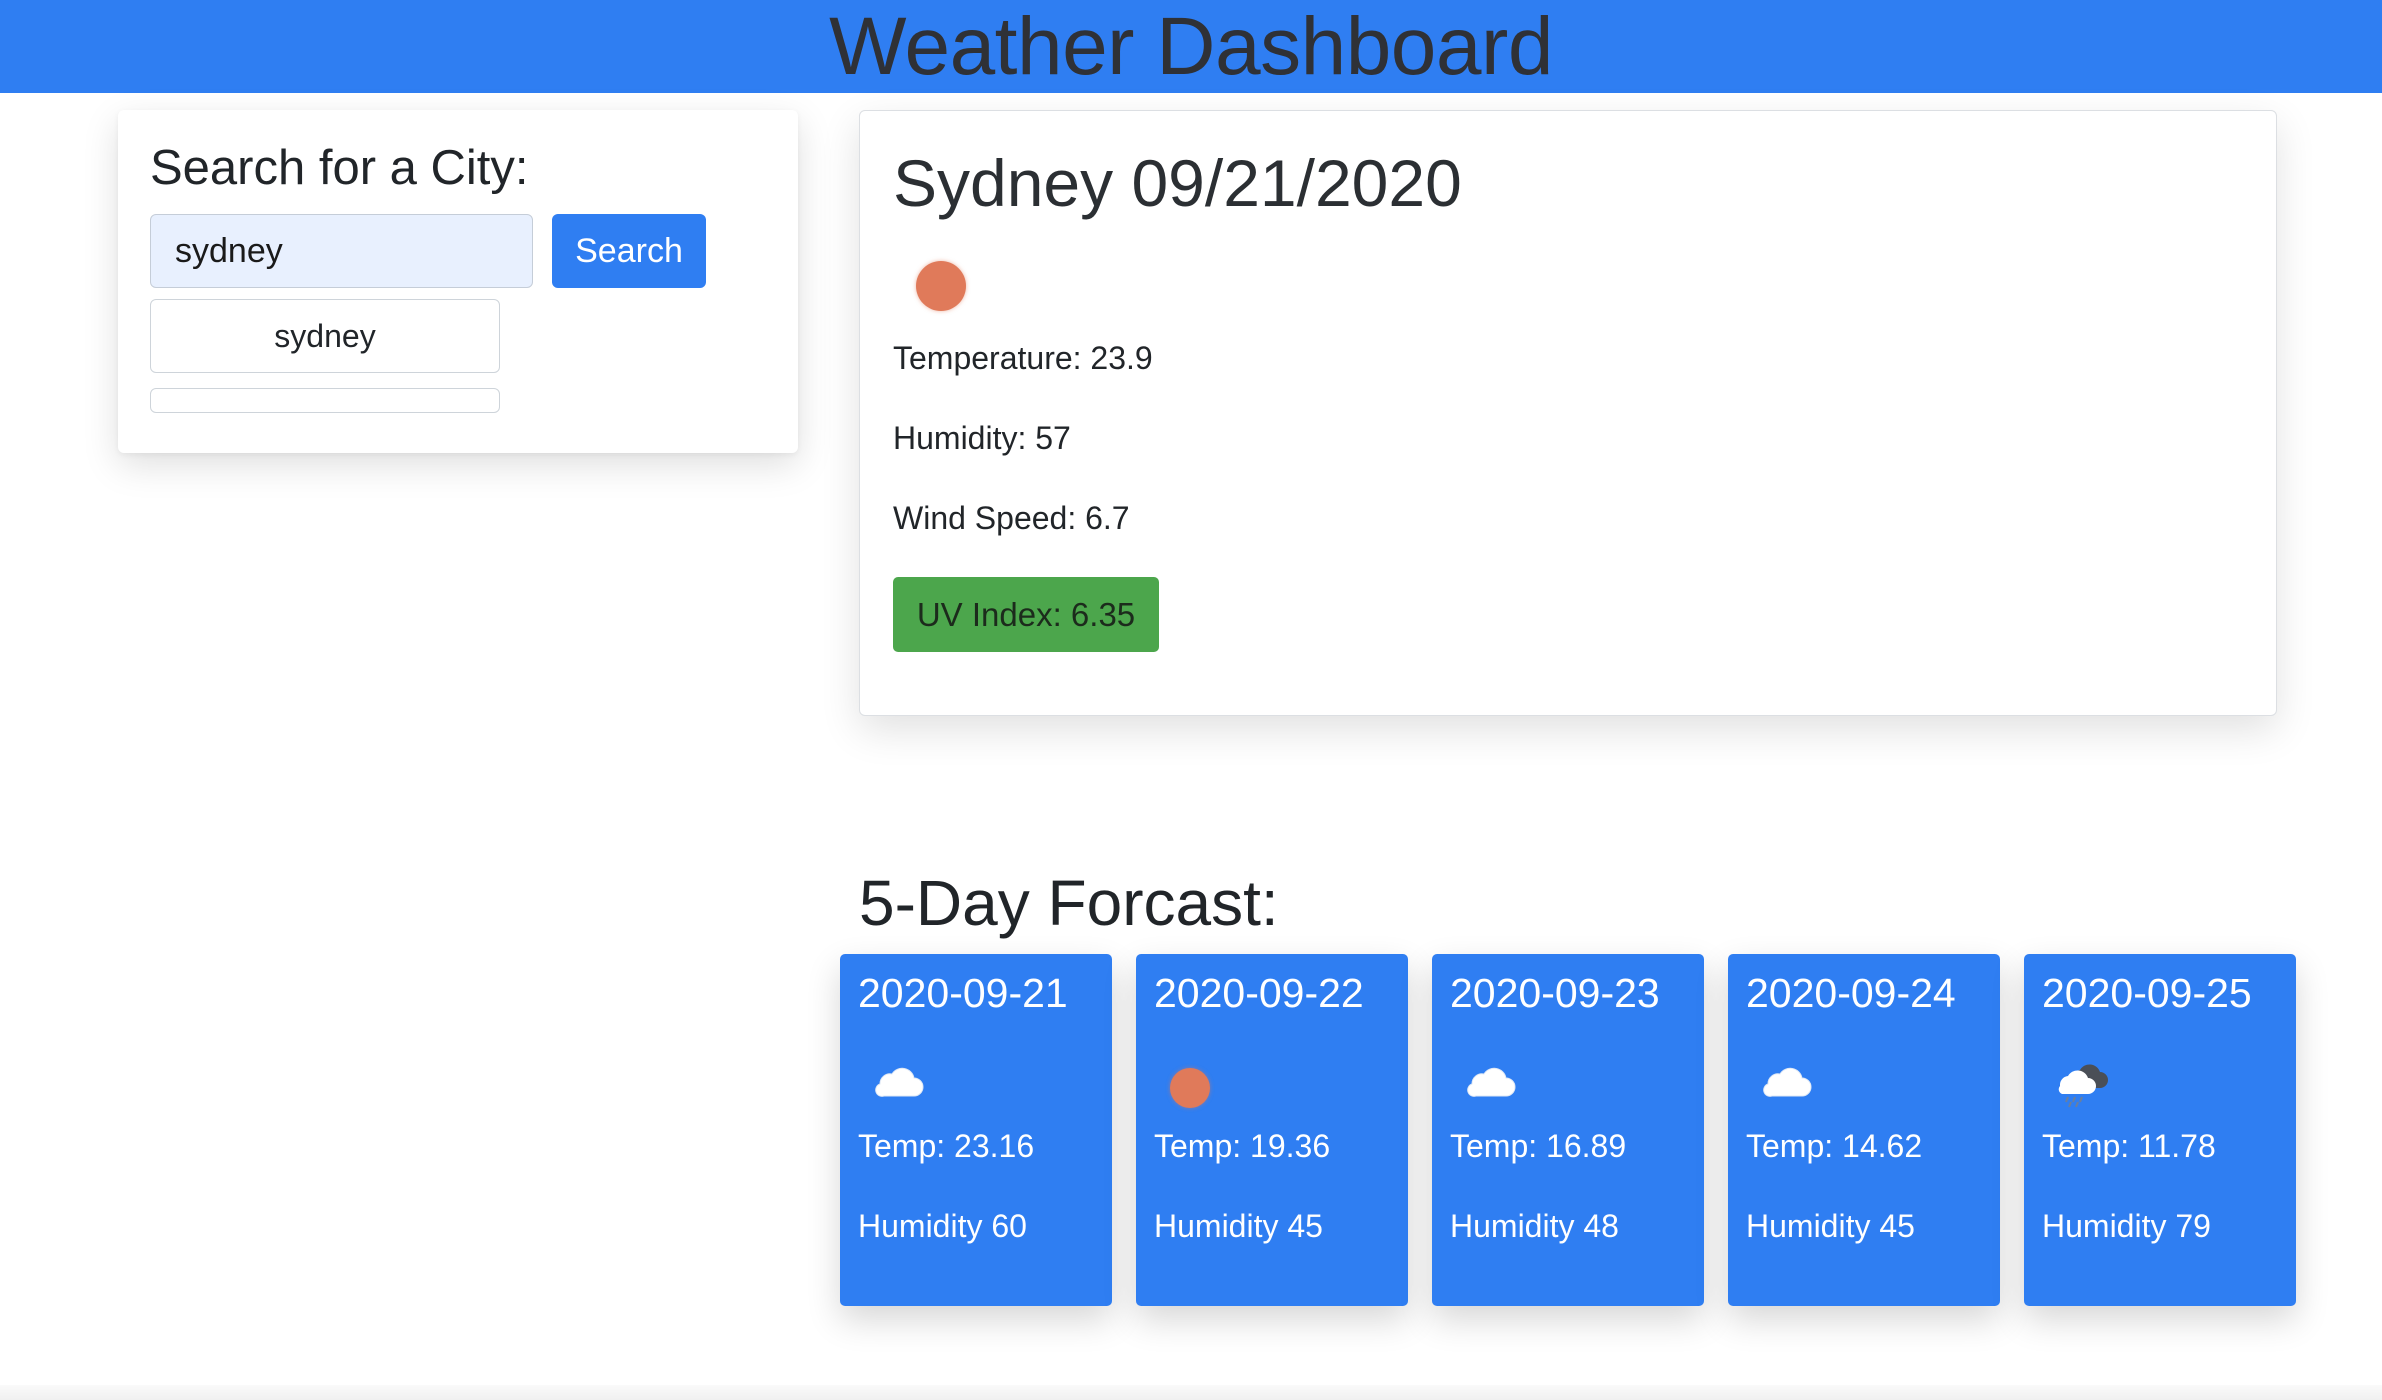 This screenshot has height=1400, width=2382. I want to click on current-temperature: Temperature: 23.9, so click(1023, 358).